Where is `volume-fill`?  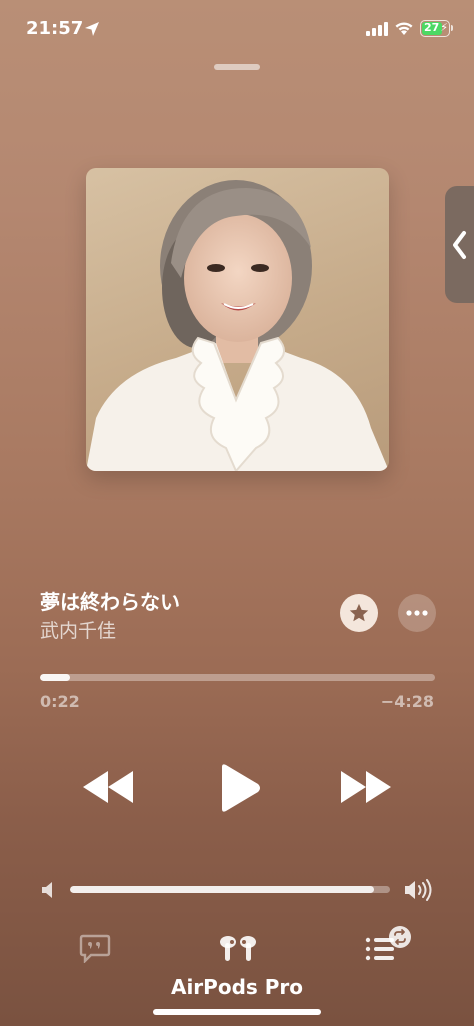 volume-fill is located at coordinates (222, 889).